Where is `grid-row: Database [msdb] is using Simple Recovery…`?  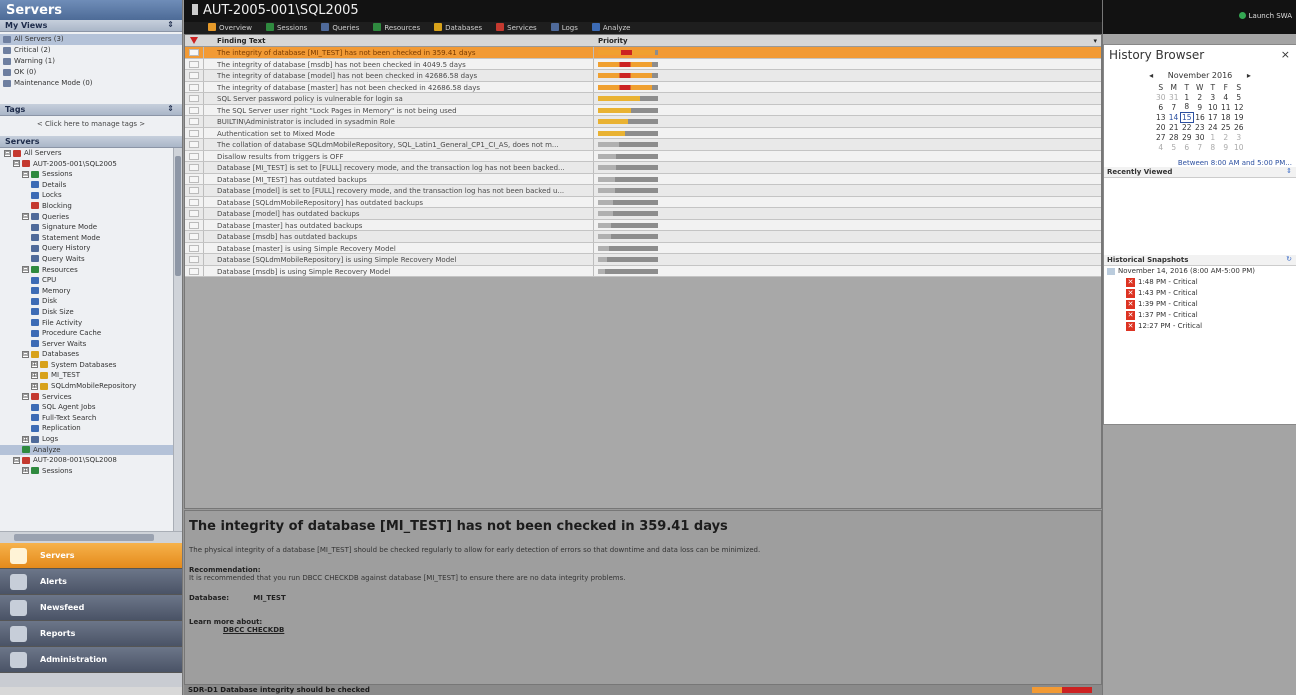
grid-row: Database [msdb] is using Simple Recovery… is located at coordinates (643, 271).